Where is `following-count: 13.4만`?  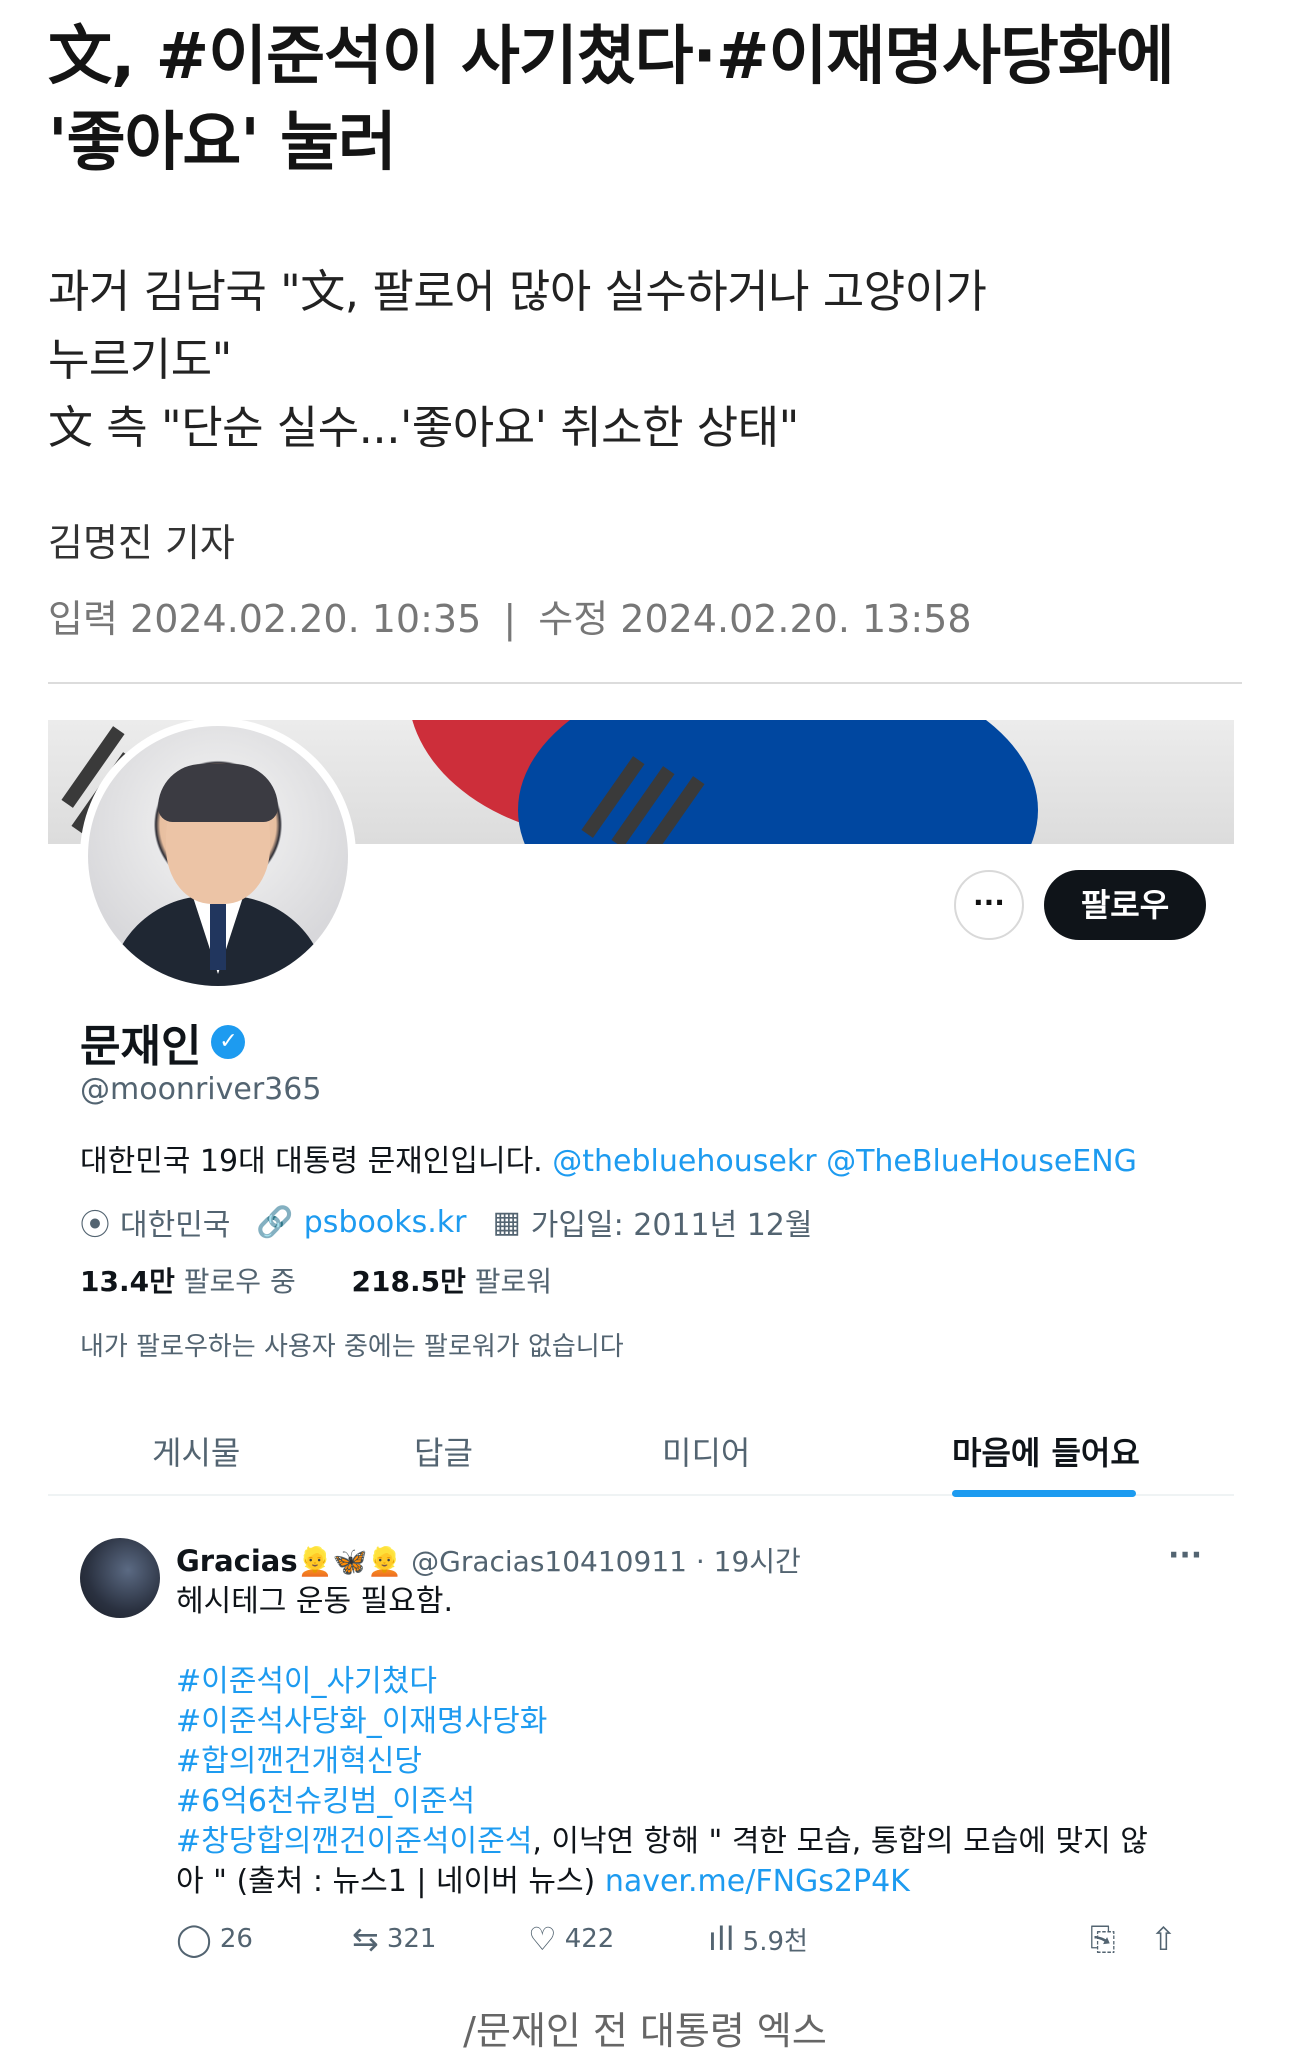
following-count: 13.4만 is located at coordinates (127, 1281).